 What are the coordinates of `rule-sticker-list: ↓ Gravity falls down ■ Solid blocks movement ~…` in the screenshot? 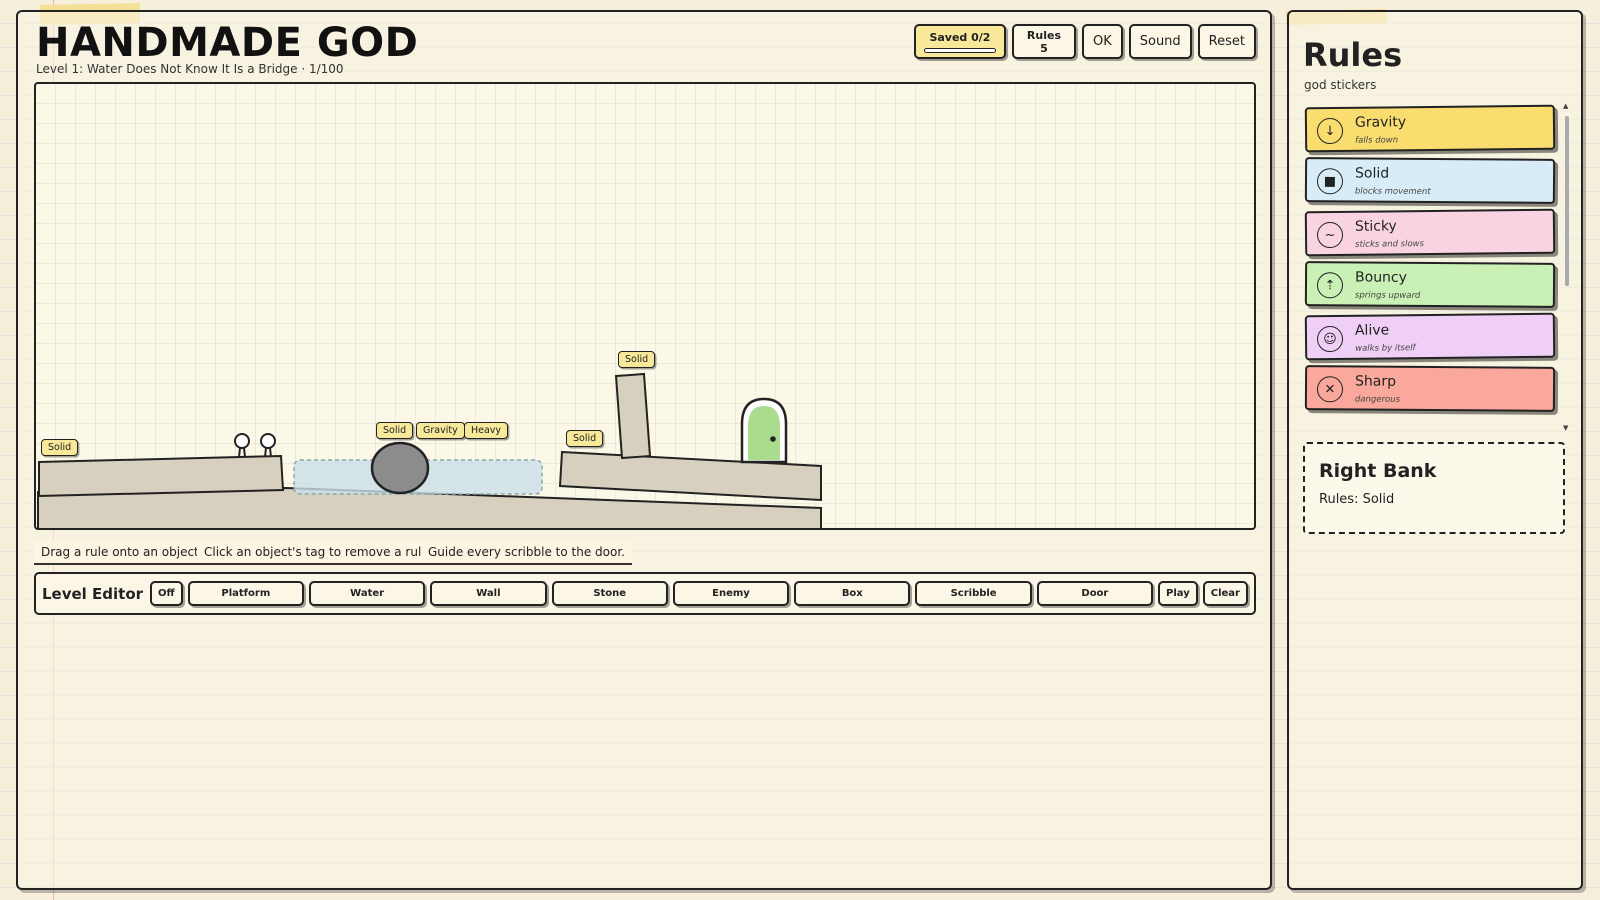 It's located at (1430, 261).